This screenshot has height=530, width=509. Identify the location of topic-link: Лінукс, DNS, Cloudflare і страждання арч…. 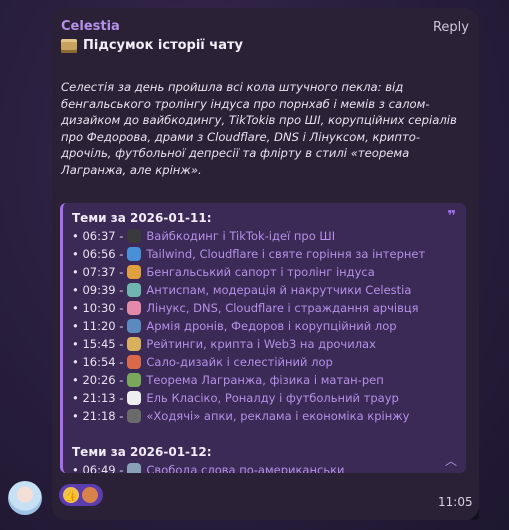
(282, 308).